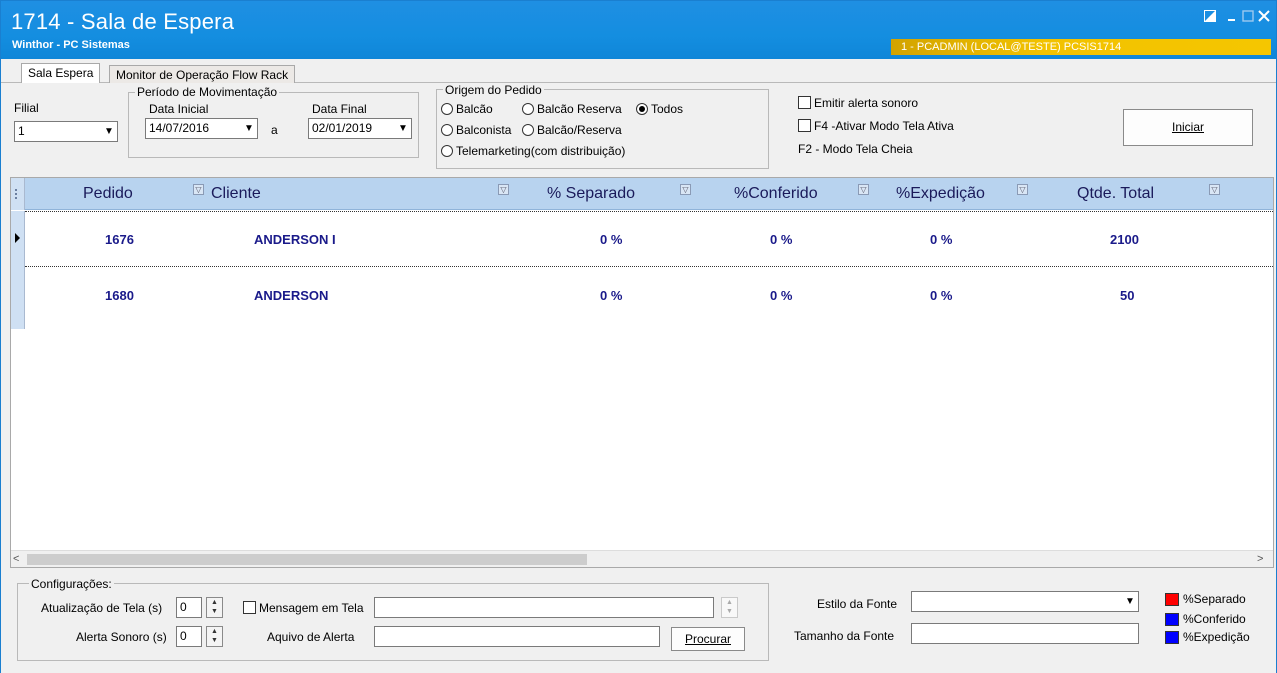 The height and width of the screenshot is (673, 1277). I want to click on mensagem-tela-checkbox: Mensagem em Tela, so click(303, 608).